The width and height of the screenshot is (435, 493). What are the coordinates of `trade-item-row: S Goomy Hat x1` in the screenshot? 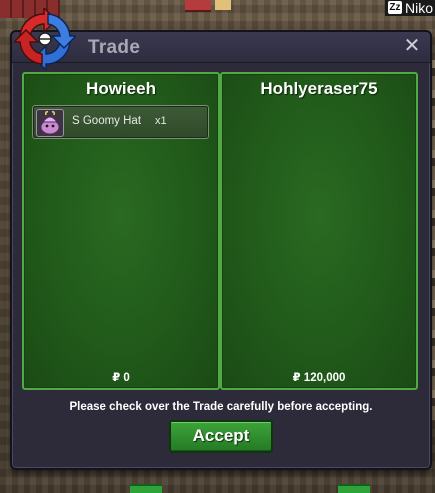 It's located at (120, 122).